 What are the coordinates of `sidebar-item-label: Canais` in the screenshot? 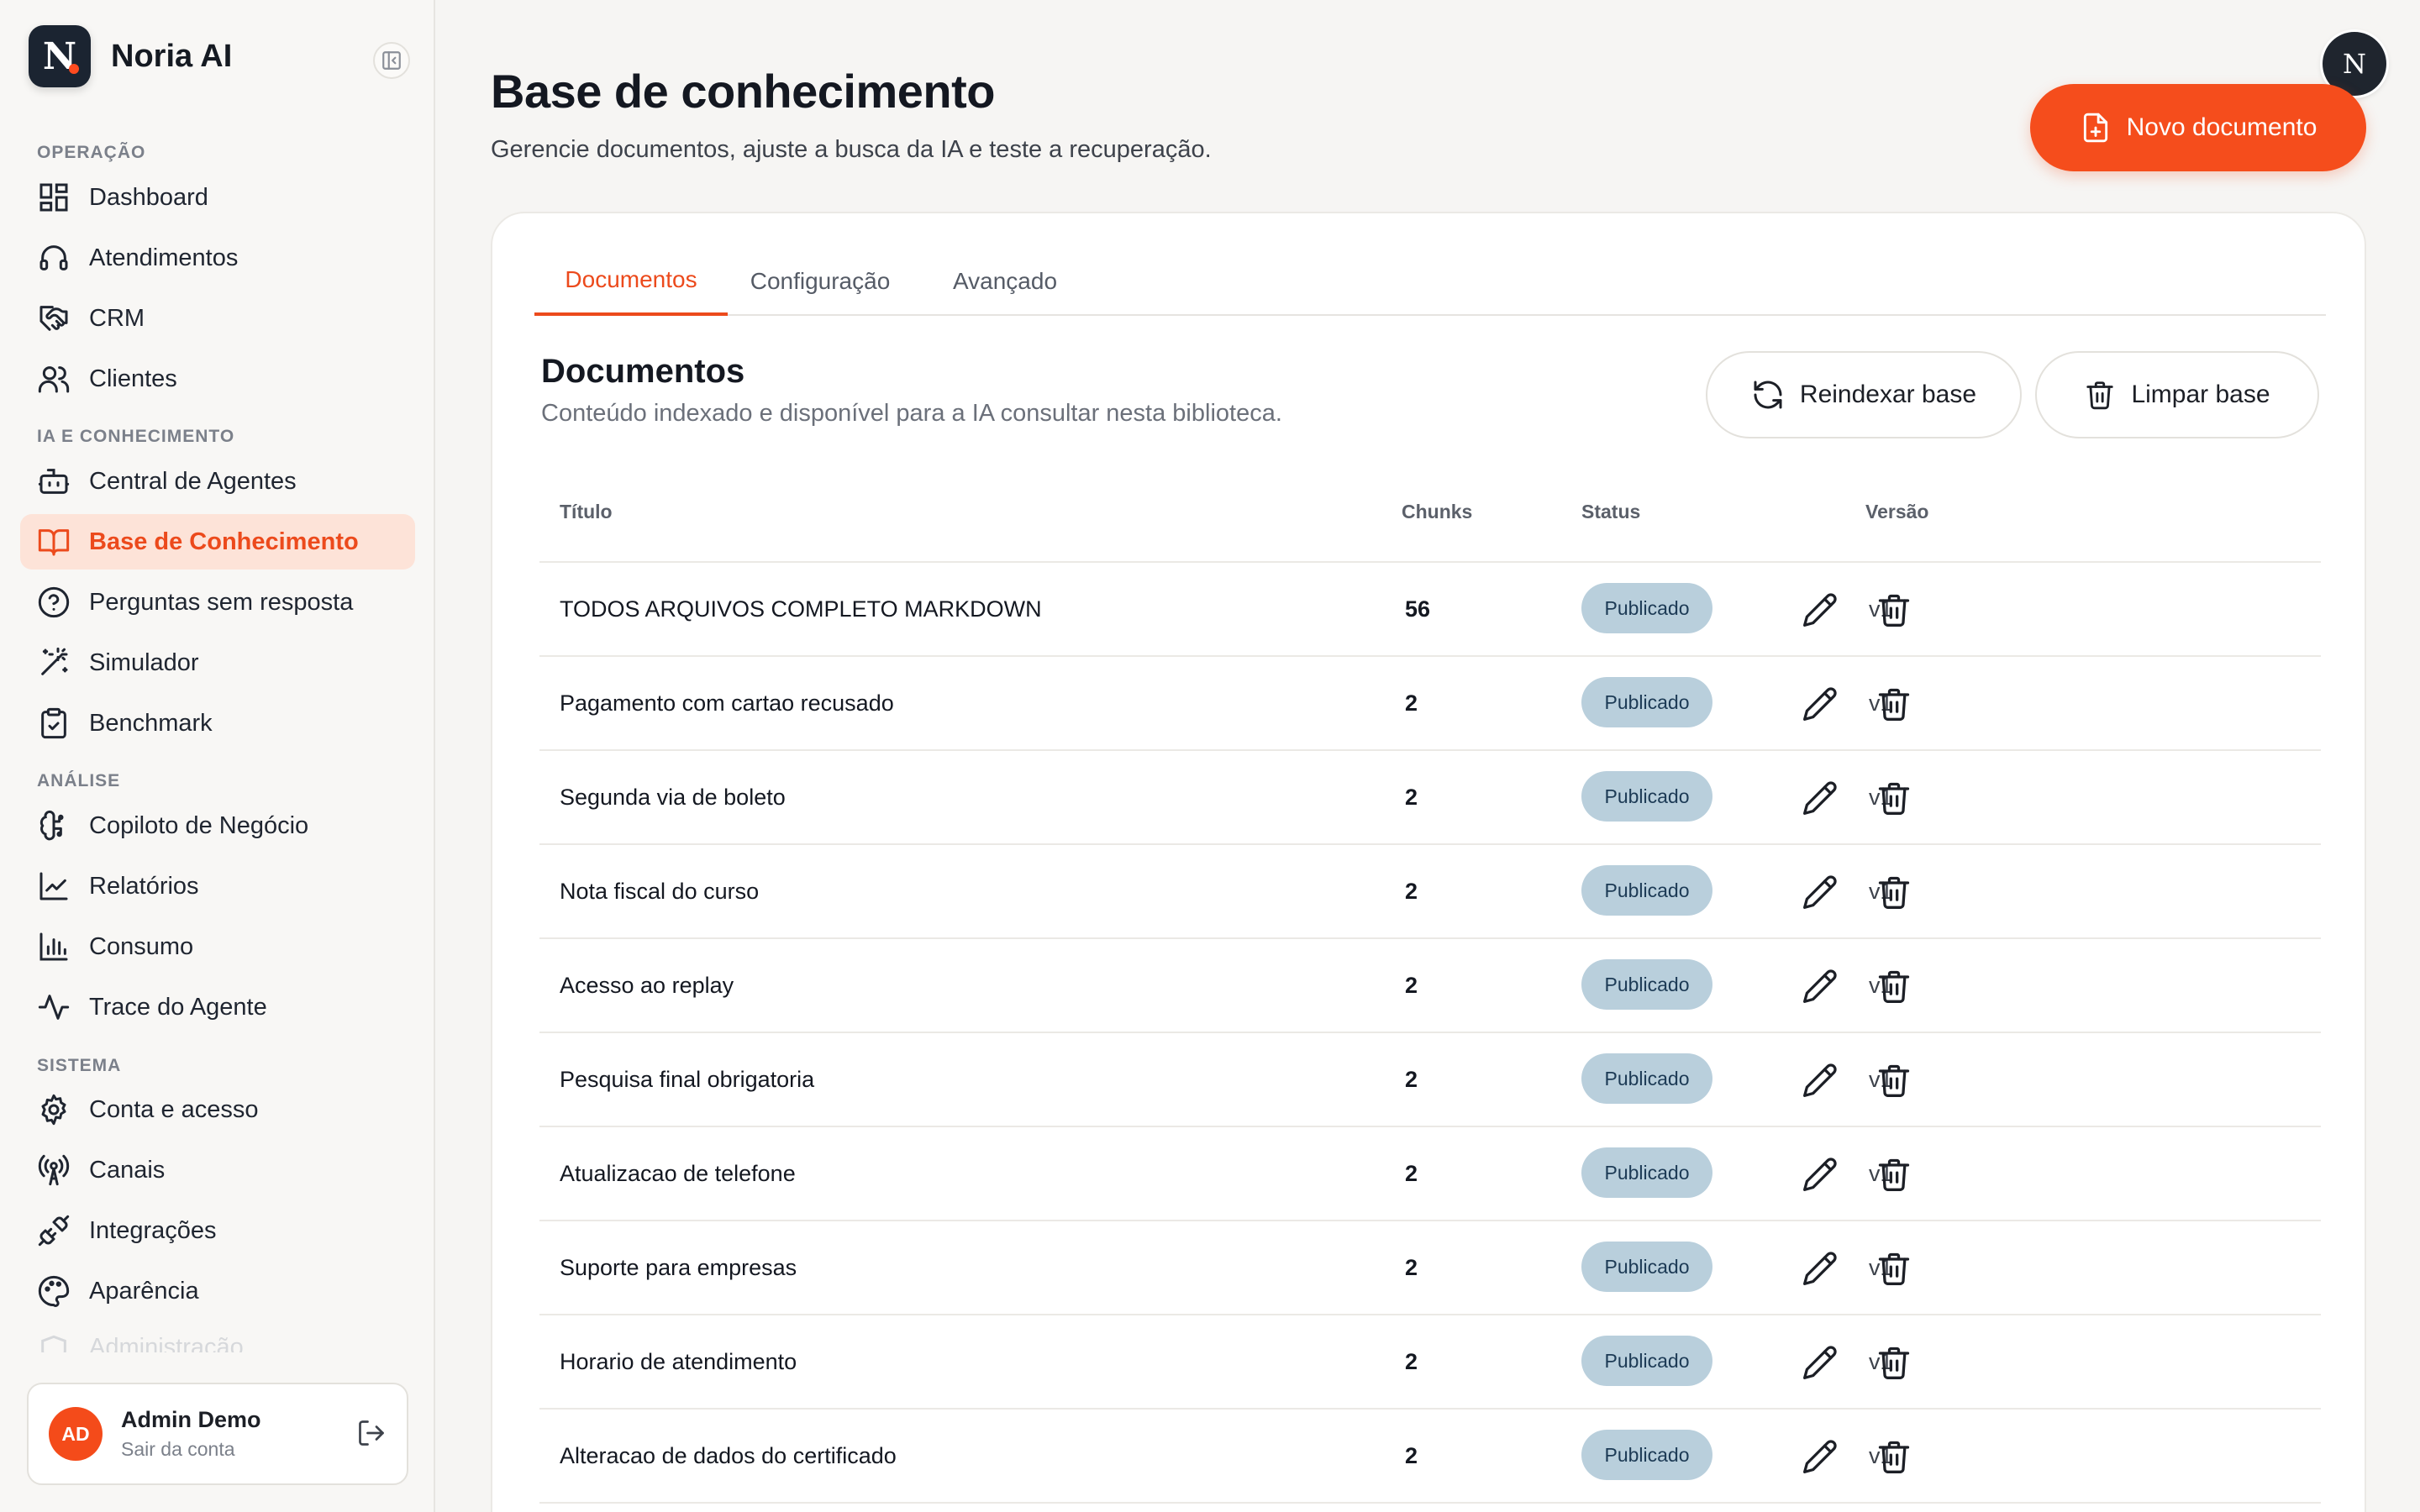 It's located at (128, 1170).